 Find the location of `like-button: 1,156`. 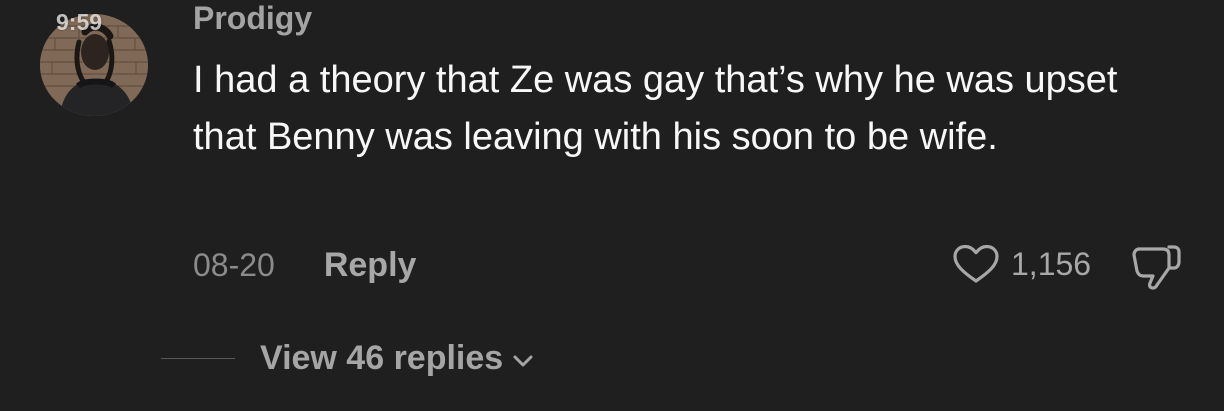

like-button: 1,156 is located at coordinates (1022, 264).